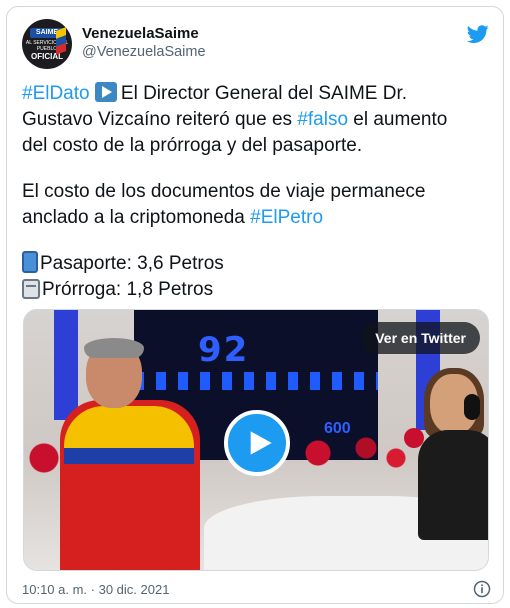 The image size is (510, 608). Describe the element at coordinates (286, 217) in the screenshot. I see `hashtag-elpetro: #ElPetro` at that location.